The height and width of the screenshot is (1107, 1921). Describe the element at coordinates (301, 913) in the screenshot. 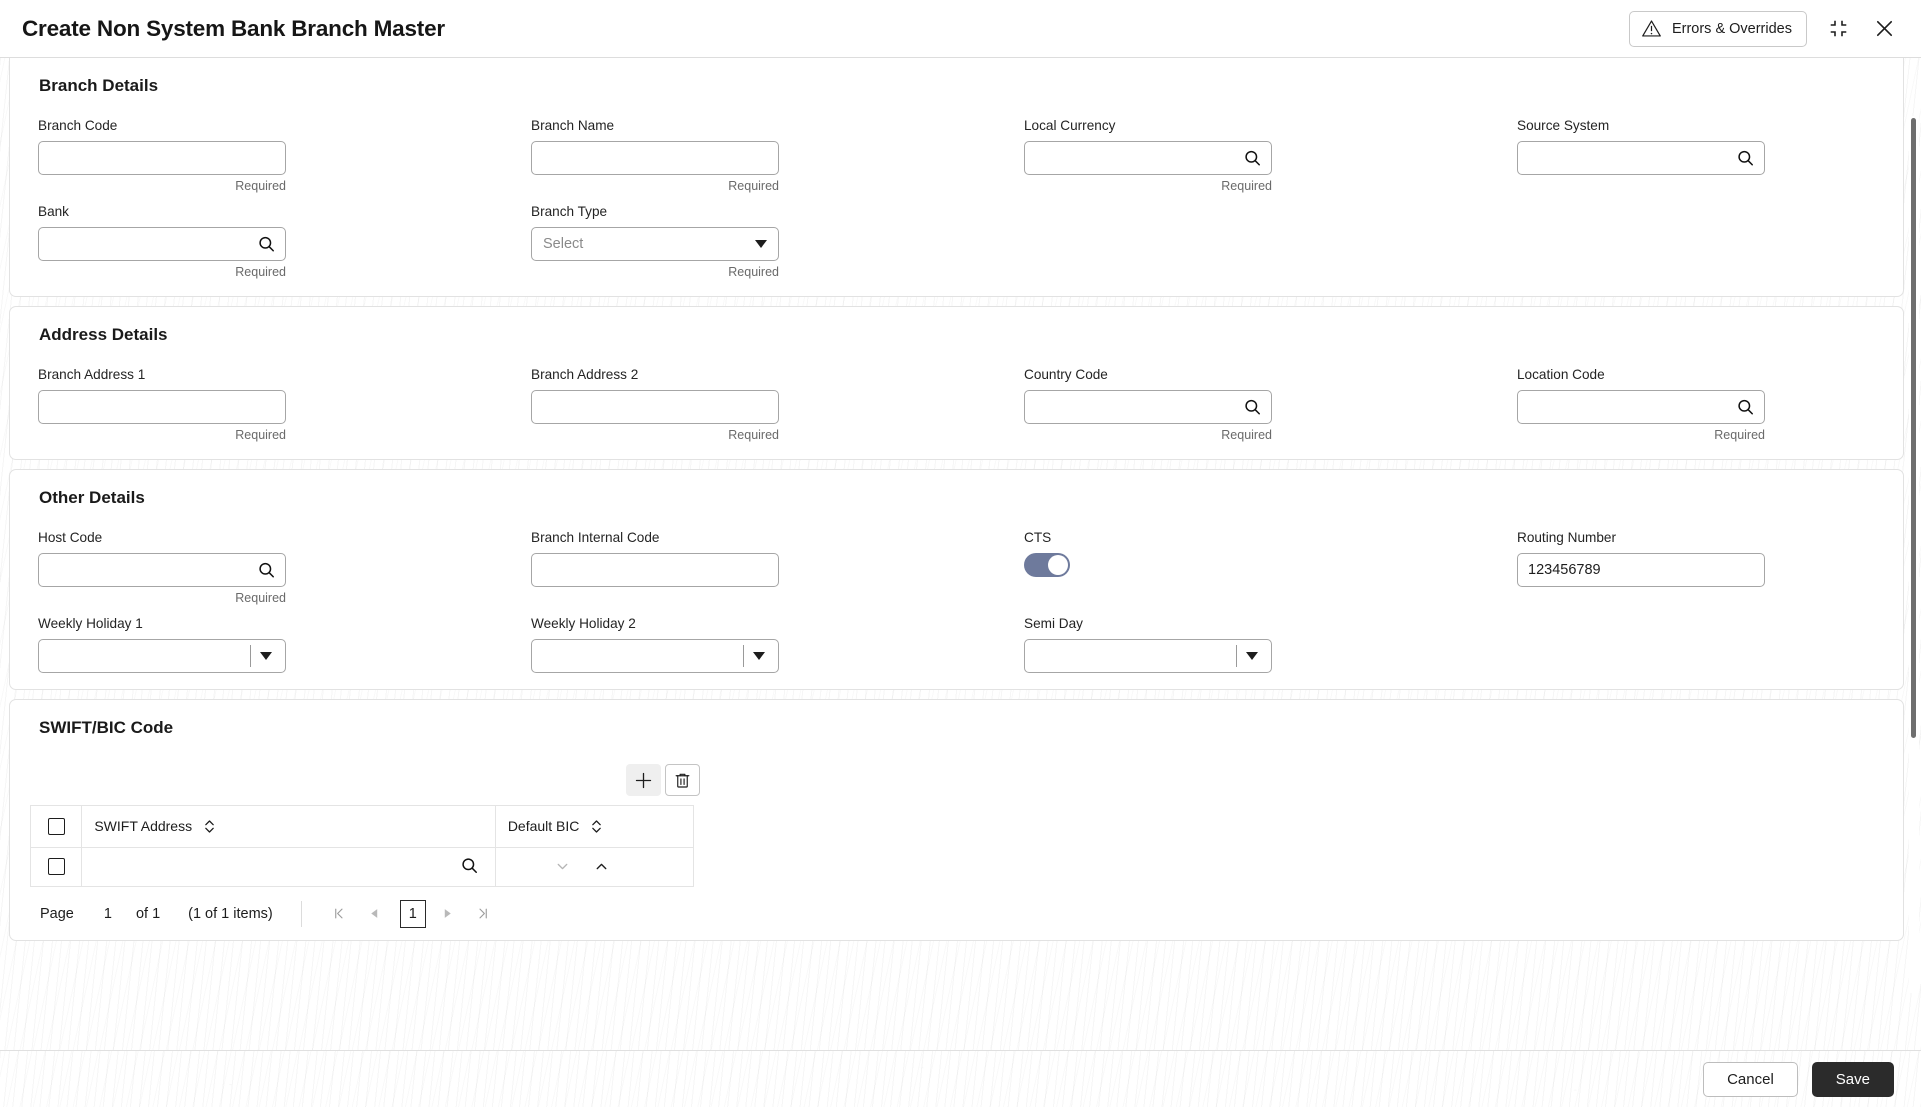

I see `pagination-divider` at that location.